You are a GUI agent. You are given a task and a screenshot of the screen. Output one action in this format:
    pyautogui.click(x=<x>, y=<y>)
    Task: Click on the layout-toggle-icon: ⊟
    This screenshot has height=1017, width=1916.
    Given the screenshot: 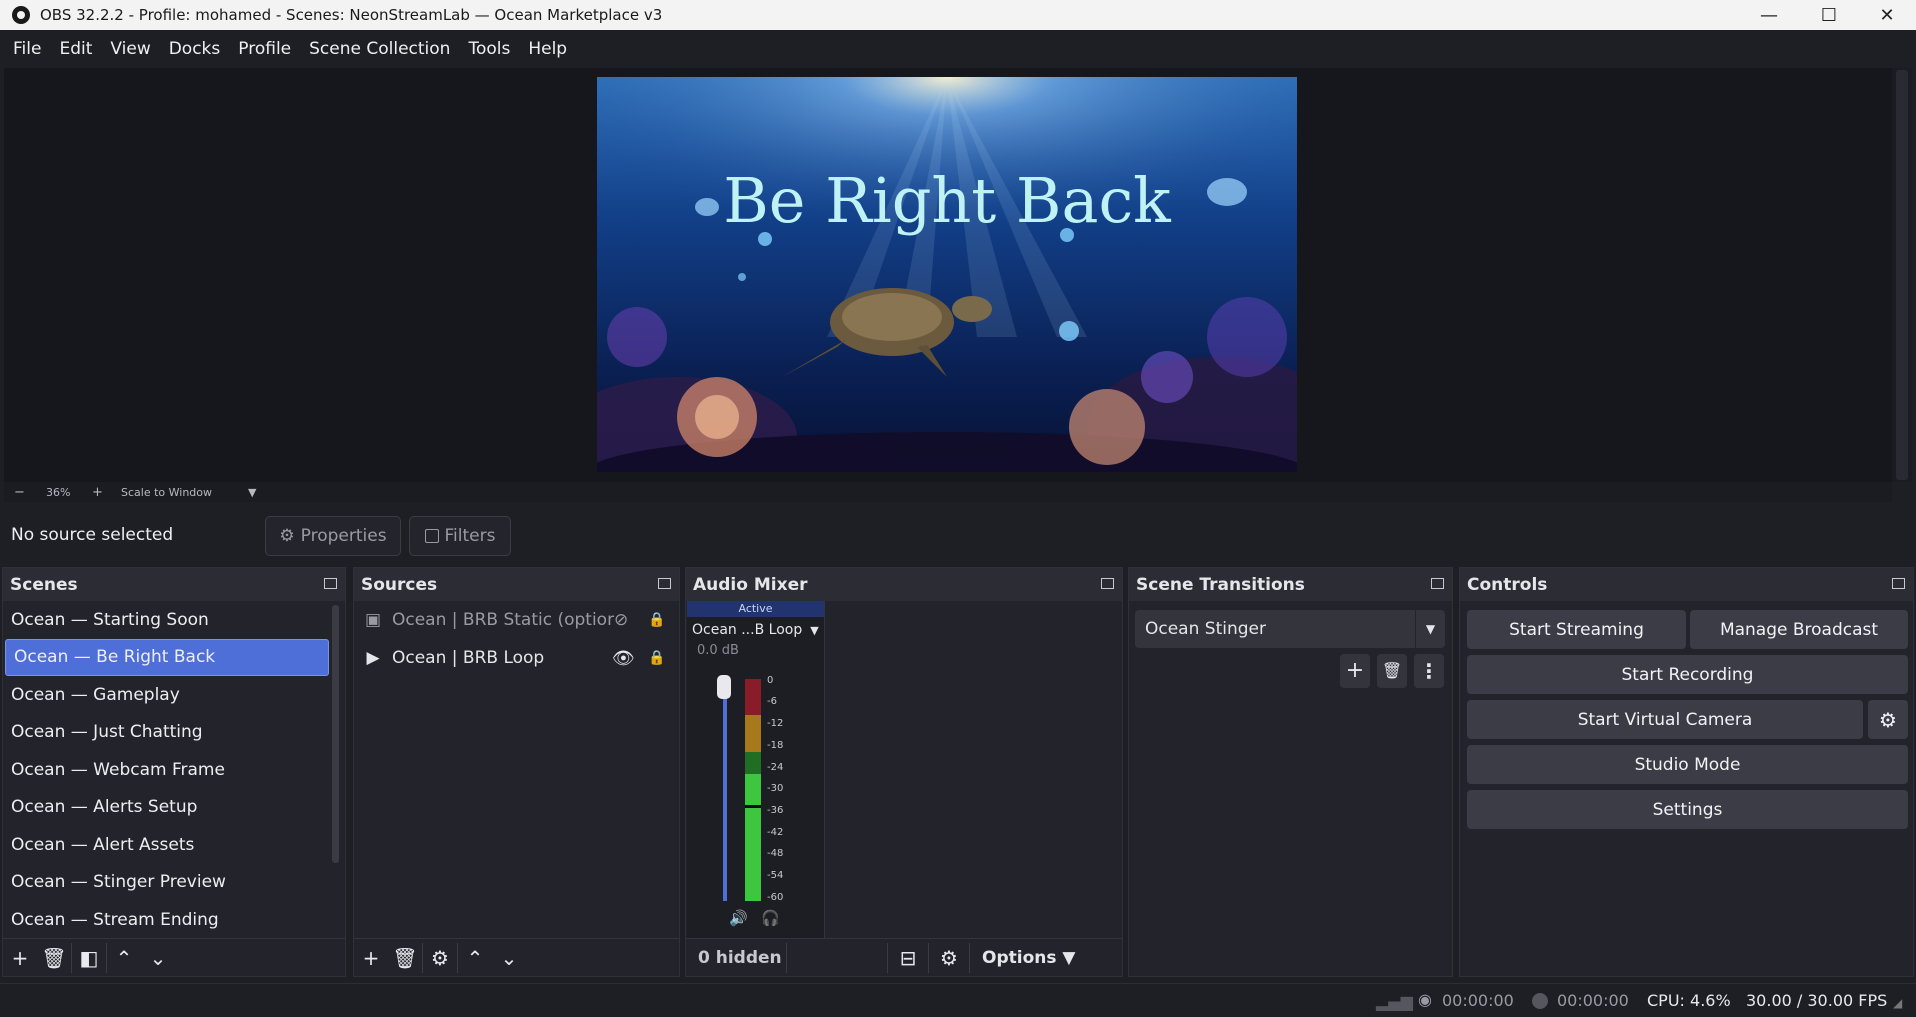 What is the action you would take?
    pyautogui.click(x=908, y=958)
    